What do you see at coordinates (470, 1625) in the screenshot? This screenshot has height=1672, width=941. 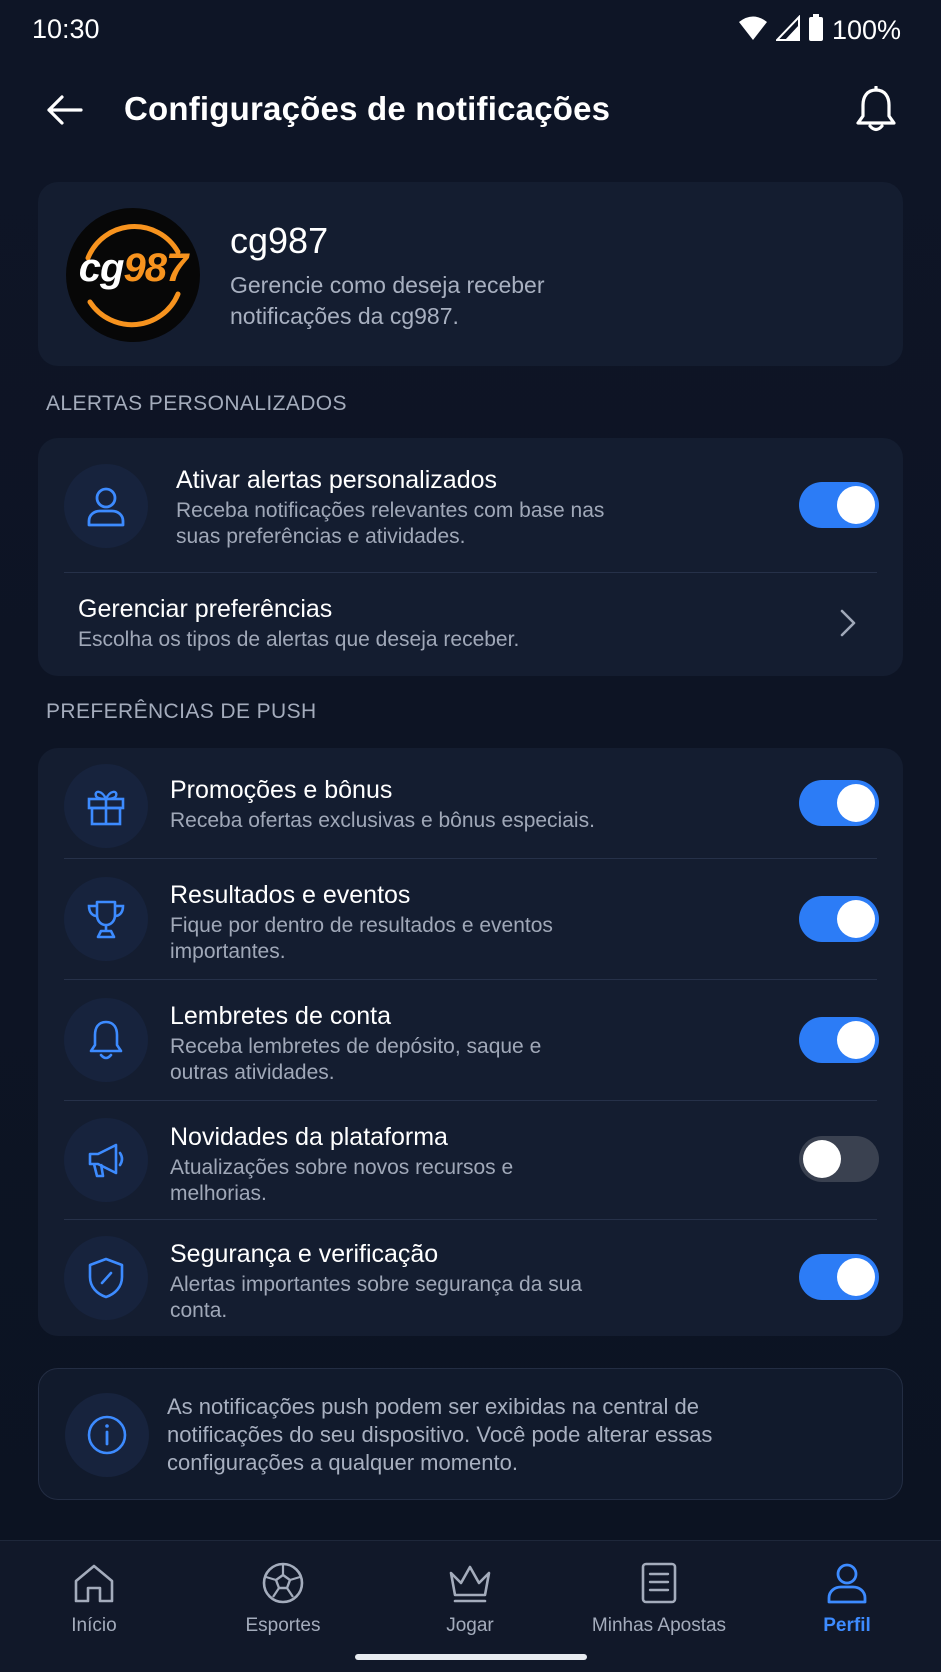 I see `nav-label: Jogar` at bounding box center [470, 1625].